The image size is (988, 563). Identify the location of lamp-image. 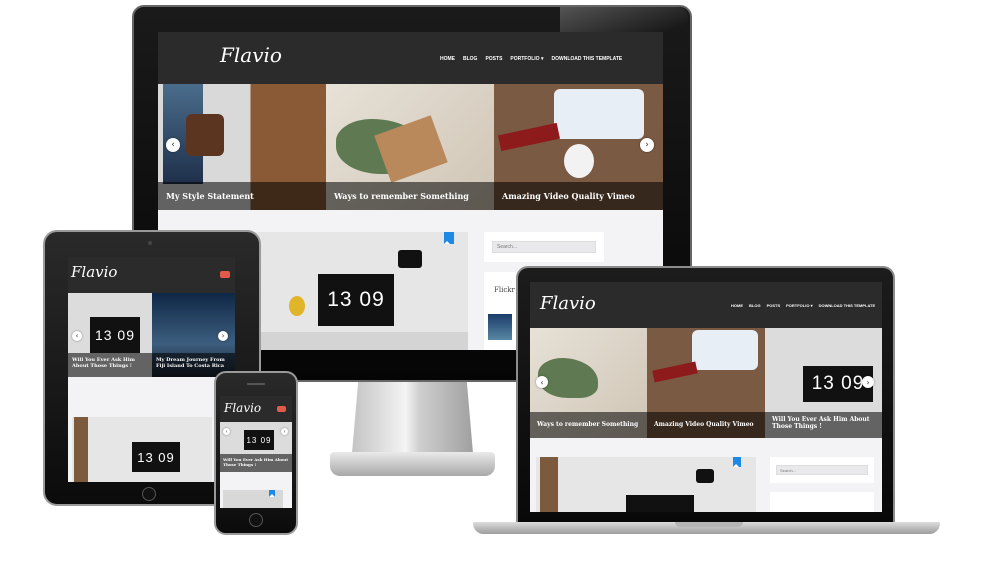
(410, 259).